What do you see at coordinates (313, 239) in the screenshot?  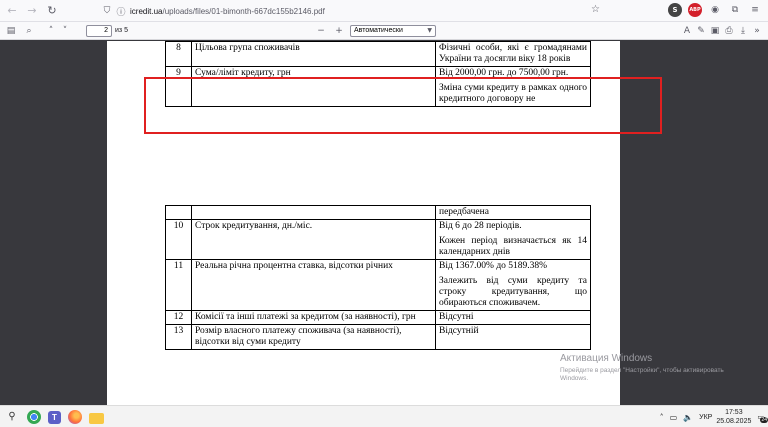 I see `row-label: Строк кредитування, дн./міс.` at bounding box center [313, 239].